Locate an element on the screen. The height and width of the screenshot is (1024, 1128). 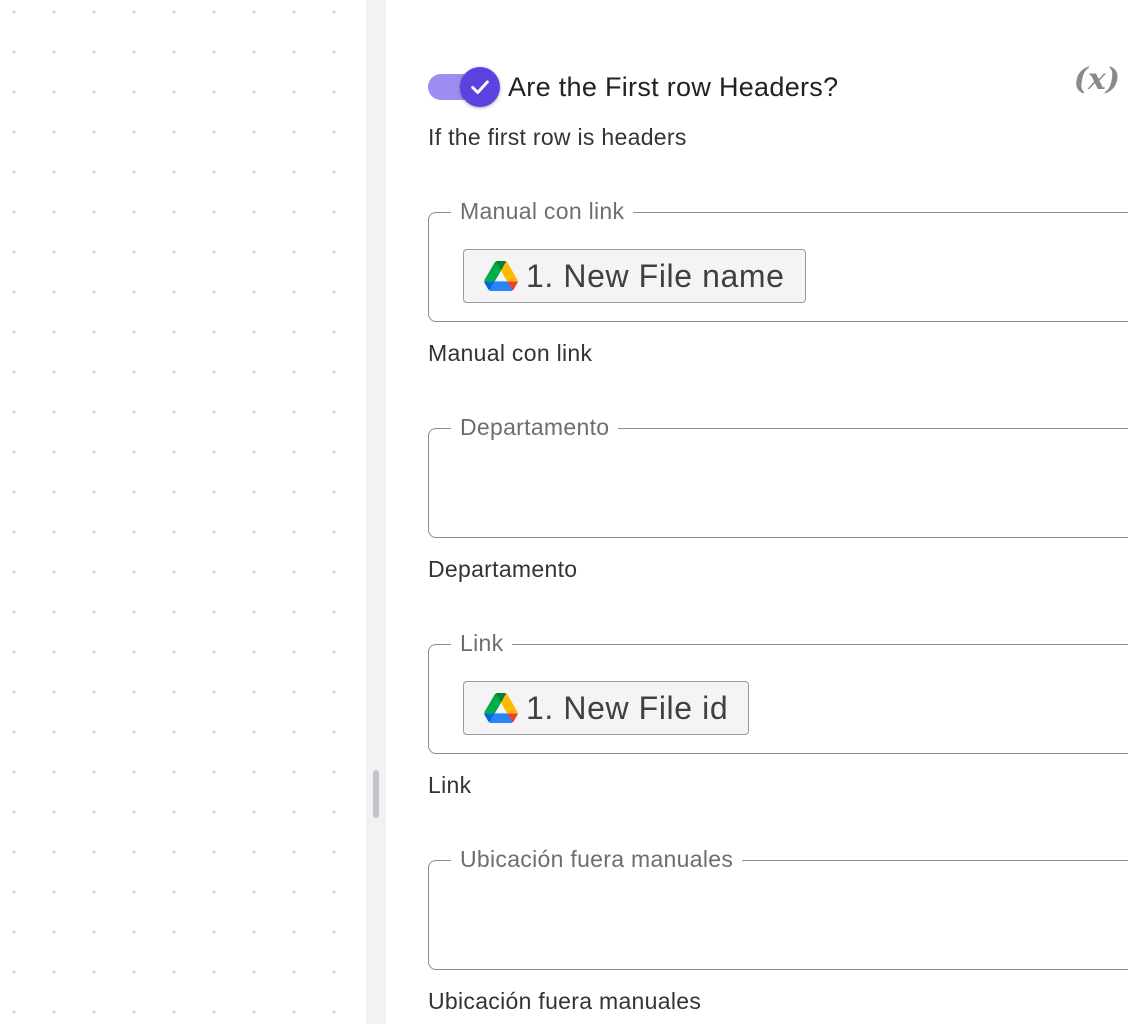
field-helper-text: Link is located at coordinates (450, 785).